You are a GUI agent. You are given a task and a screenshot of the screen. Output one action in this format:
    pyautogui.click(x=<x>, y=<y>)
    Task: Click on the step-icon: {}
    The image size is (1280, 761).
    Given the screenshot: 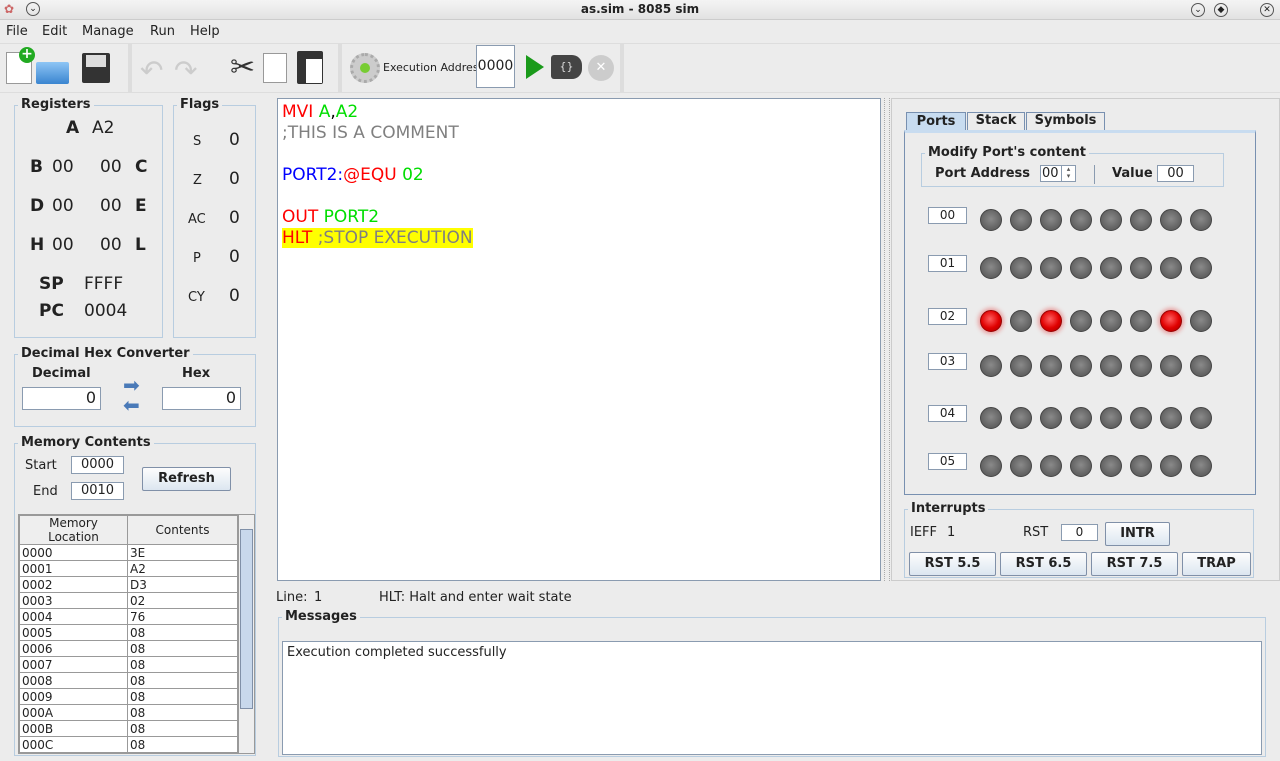 What is the action you would take?
    pyautogui.click(x=566, y=67)
    